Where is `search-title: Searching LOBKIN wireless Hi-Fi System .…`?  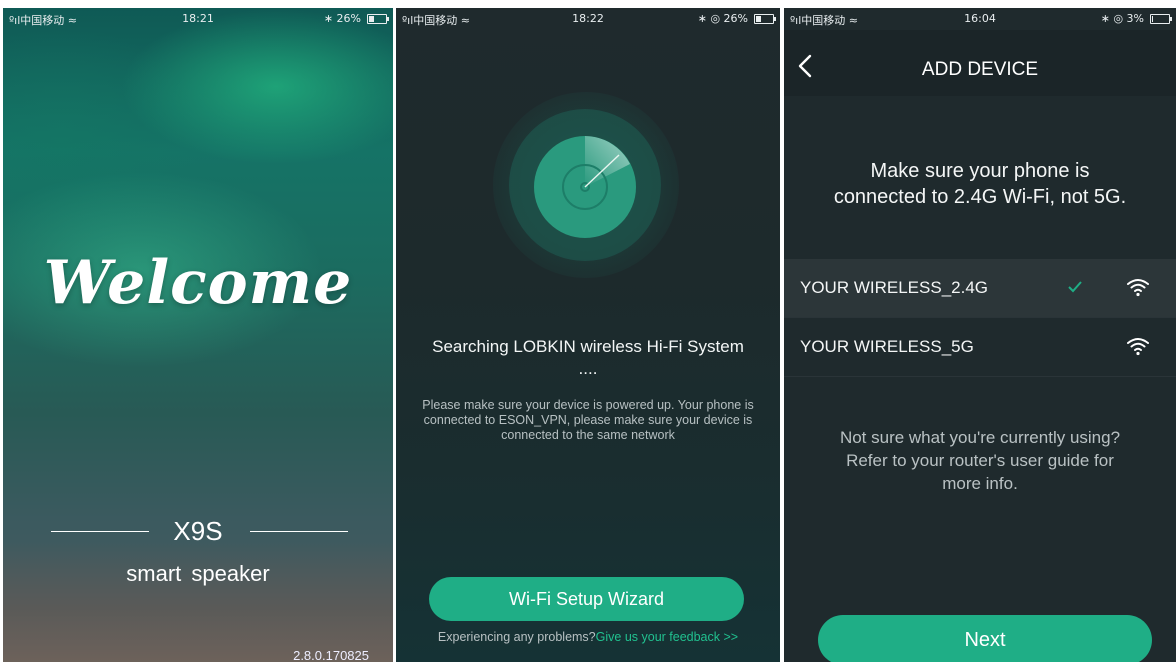
search-title: Searching LOBKIN wireless Hi-Fi System .… is located at coordinates (588, 357).